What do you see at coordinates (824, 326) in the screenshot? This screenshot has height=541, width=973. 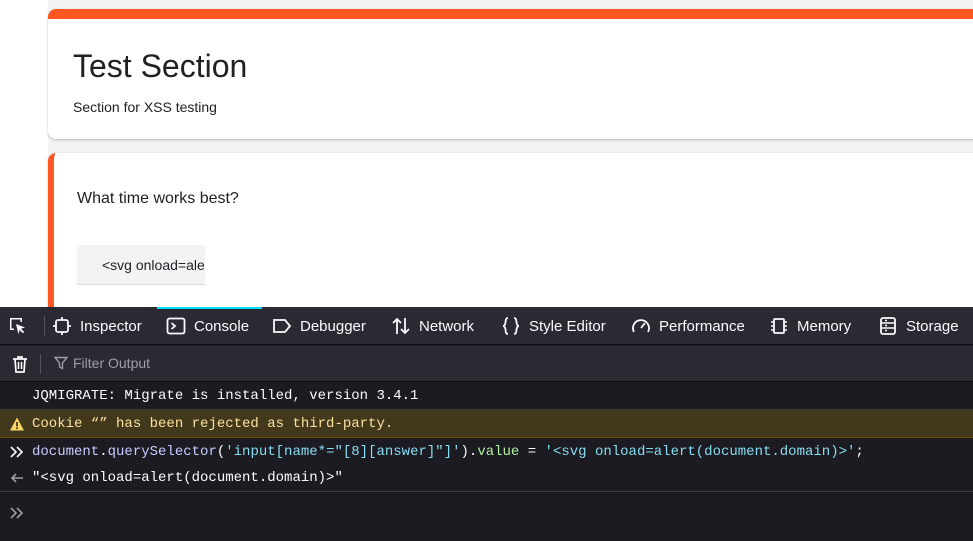 I see `tab-label: Memory` at bounding box center [824, 326].